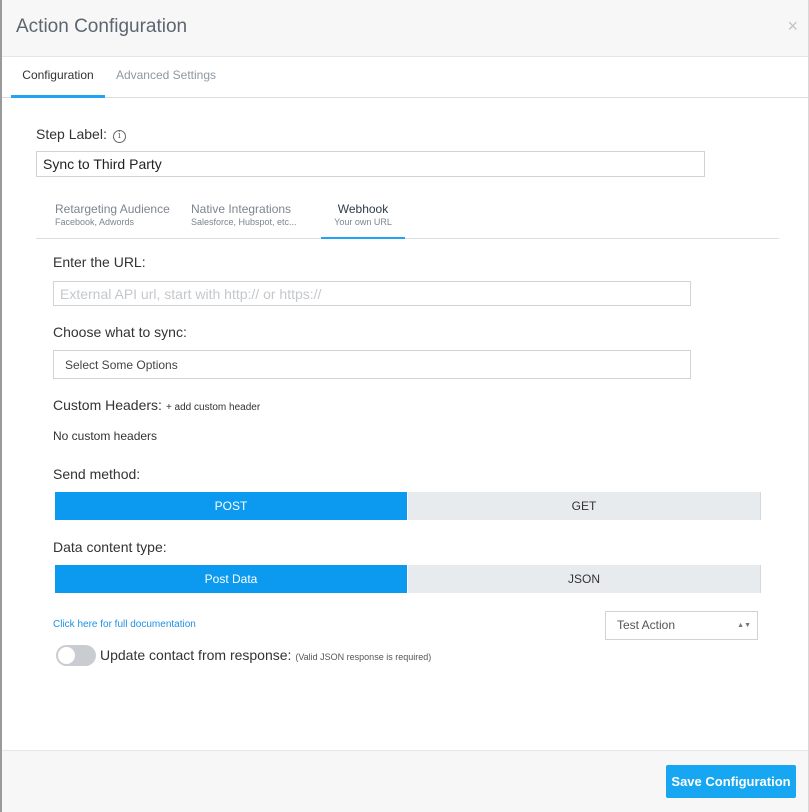 The width and height of the screenshot is (809, 812). I want to click on select-caret-icon: ▲▼, so click(744, 625).